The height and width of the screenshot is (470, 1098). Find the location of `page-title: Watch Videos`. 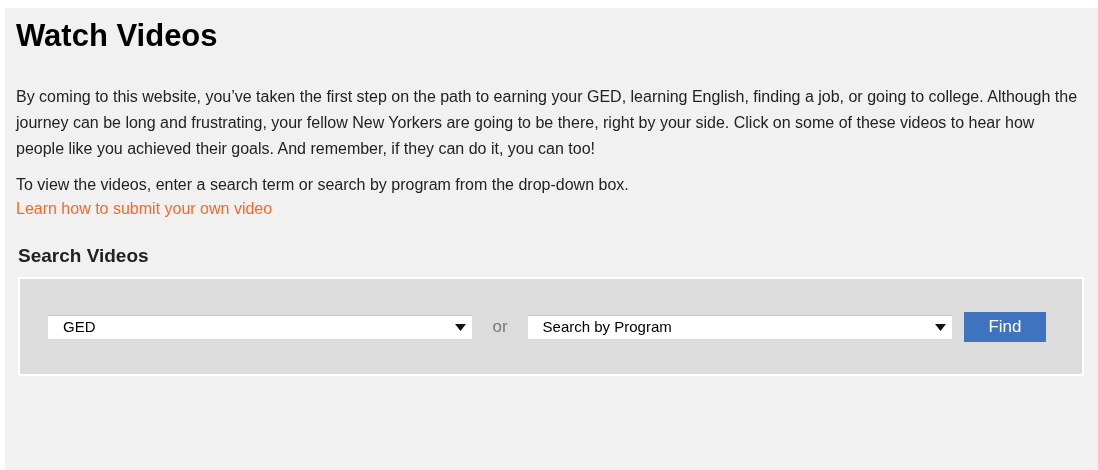

page-title: Watch Videos is located at coordinates (117, 36).